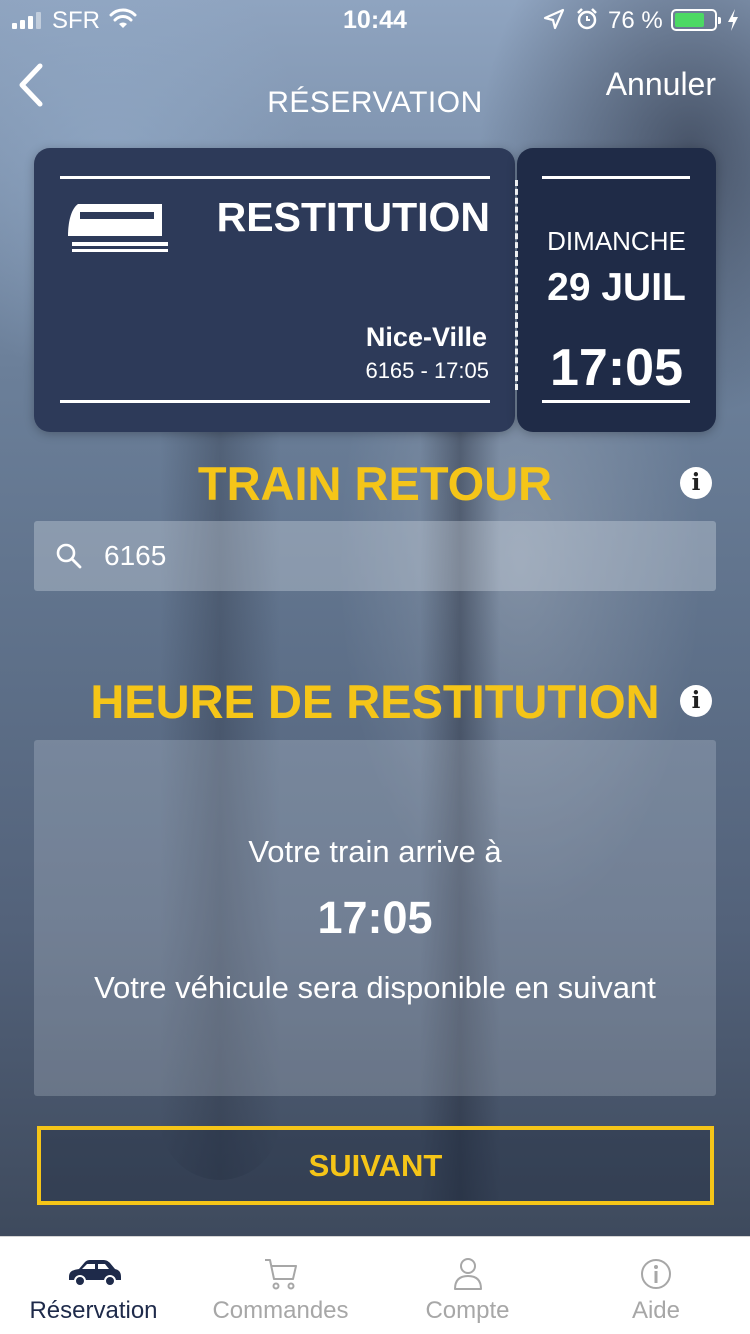 Image resolution: width=750 pixels, height=1334 pixels. Describe the element at coordinates (616, 241) in the screenshot. I see `ticket-day: DIMANCHE` at that location.